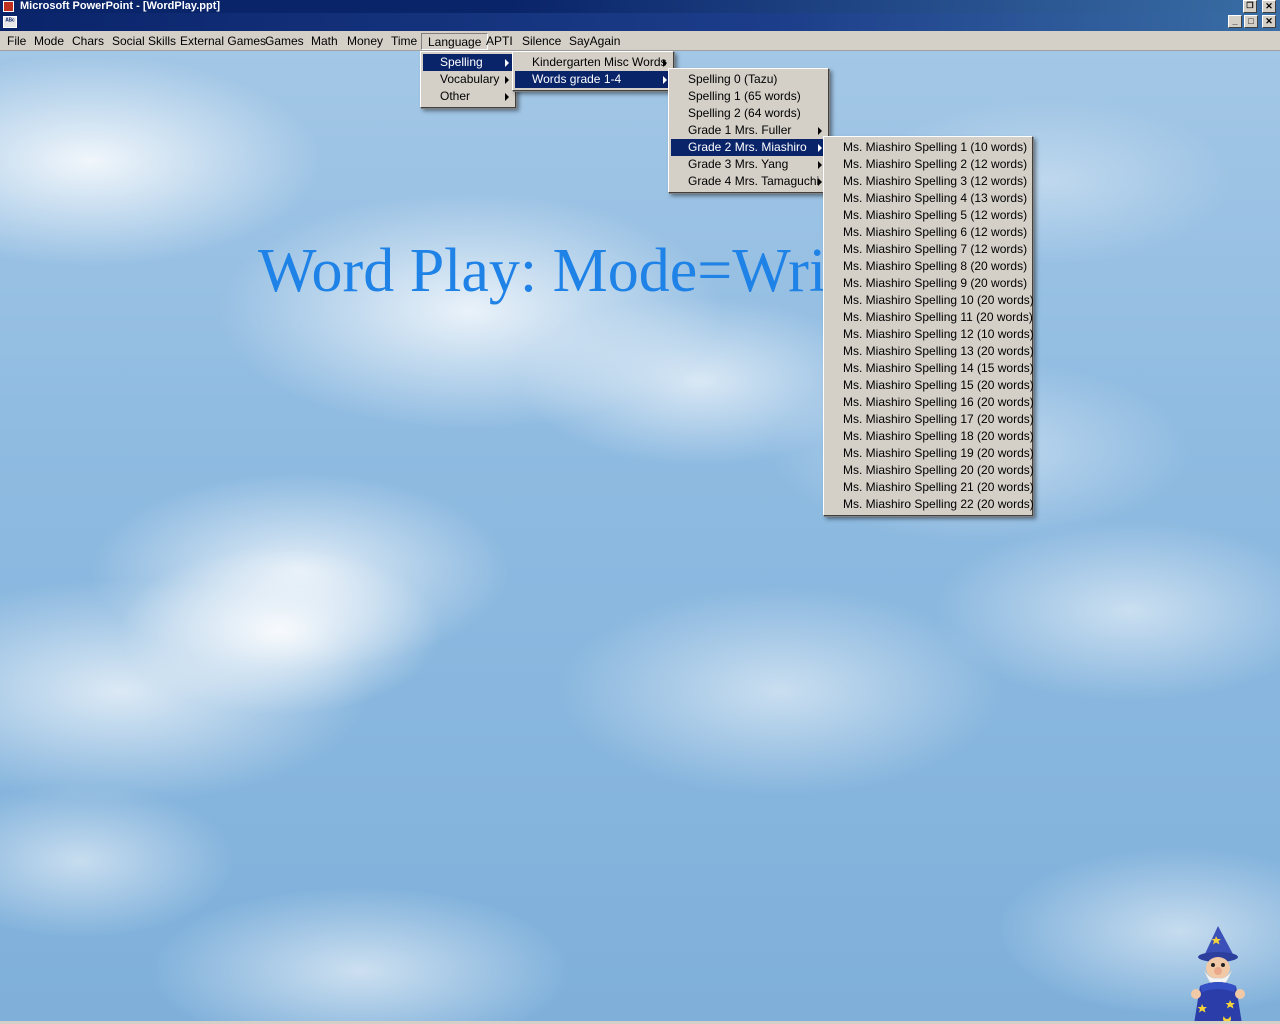 The image size is (1280, 1024). Describe the element at coordinates (468, 62) in the screenshot. I see `menu-item-spelling: Spelling` at that location.